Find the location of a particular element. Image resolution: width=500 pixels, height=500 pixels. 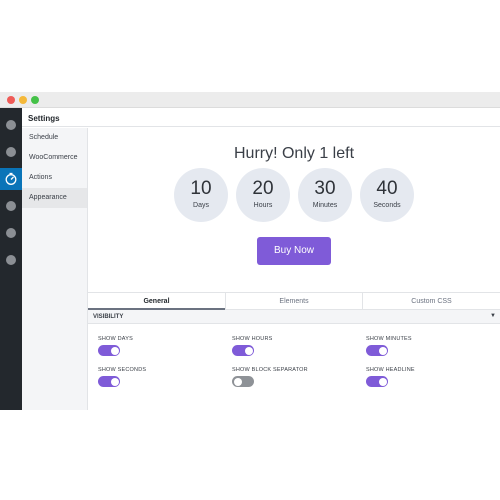

countdown-value: 40 is located at coordinates (387, 188).